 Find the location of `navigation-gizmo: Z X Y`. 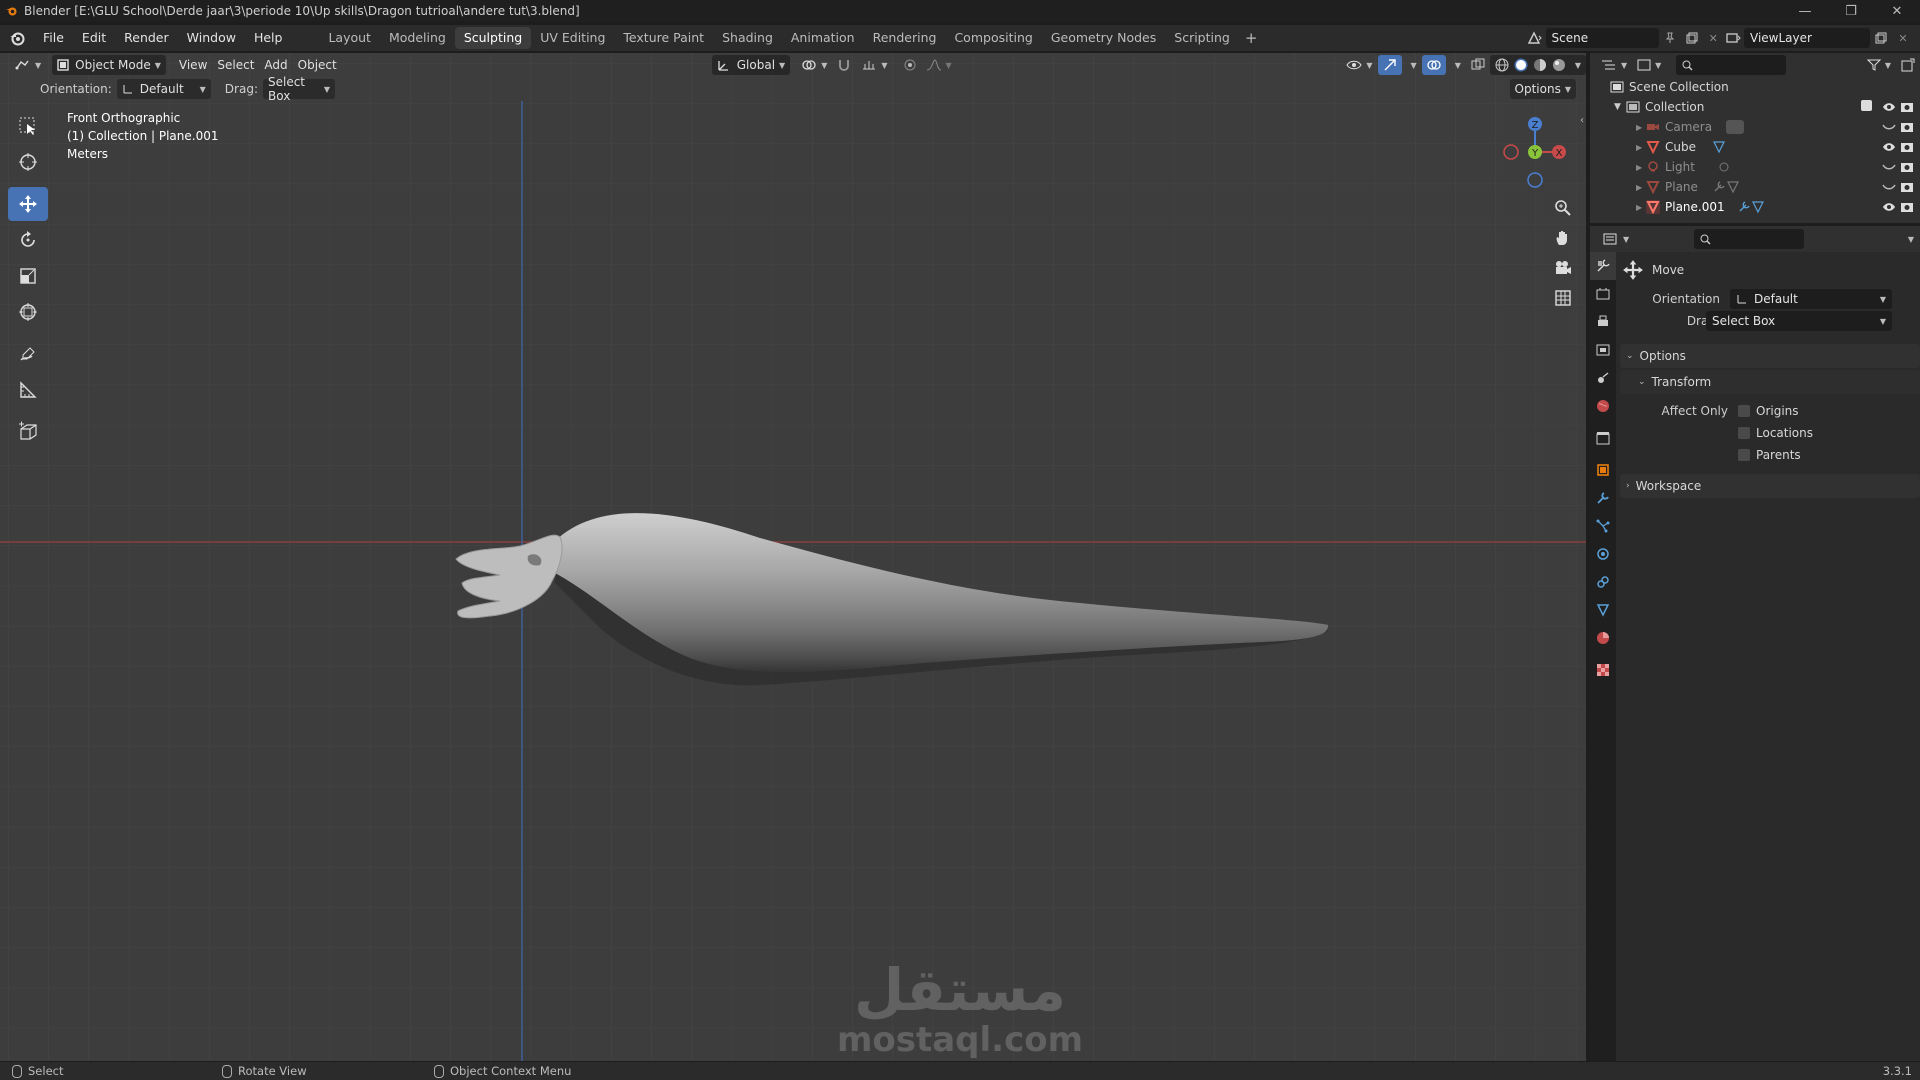

navigation-gizmo: Z X Y is located at coordinates (1535, 152).